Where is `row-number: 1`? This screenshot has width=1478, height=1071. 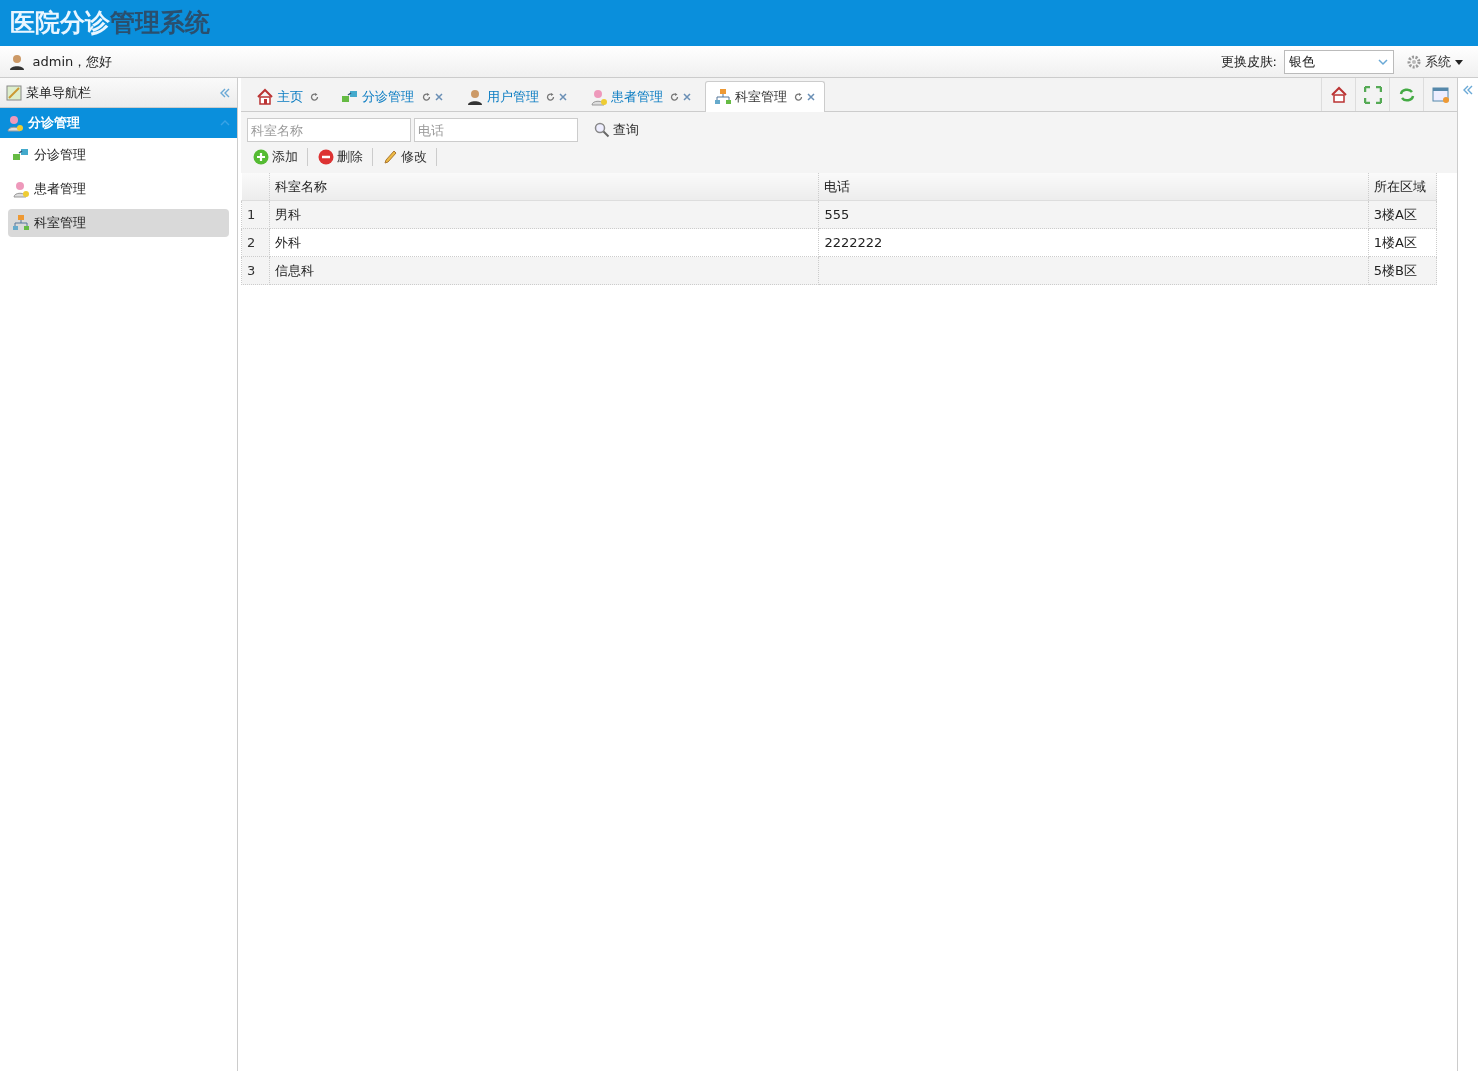
row-number: 1 is located at coordinates (255, 214).